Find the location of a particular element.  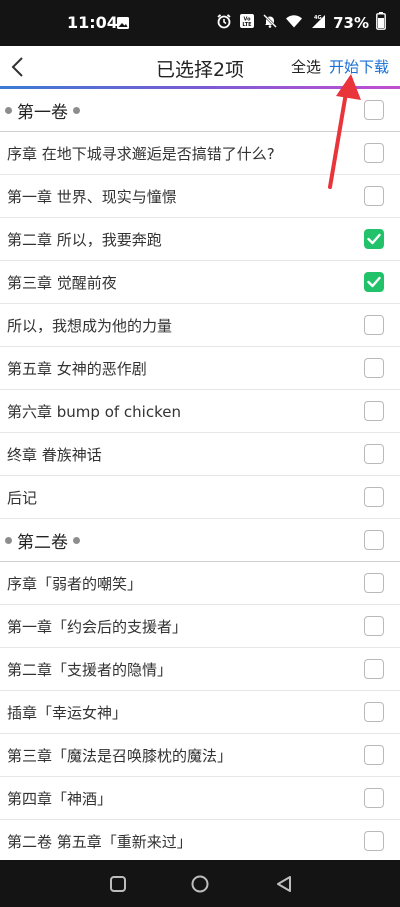

chapter-row: 第三章 觉醒前夜 is located at coordinates (200, 282).